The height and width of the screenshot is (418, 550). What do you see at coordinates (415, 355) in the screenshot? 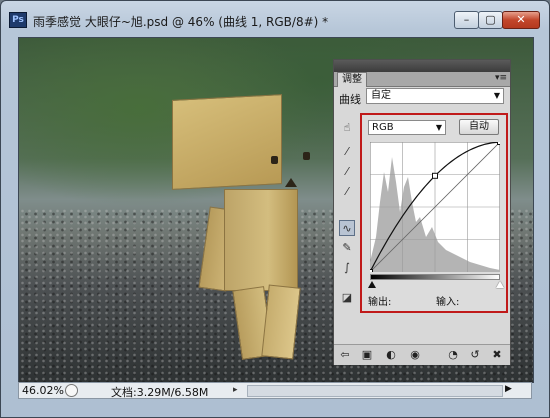
I see `visibility-eye-icon: ◉` at bounding box center [415, 355].